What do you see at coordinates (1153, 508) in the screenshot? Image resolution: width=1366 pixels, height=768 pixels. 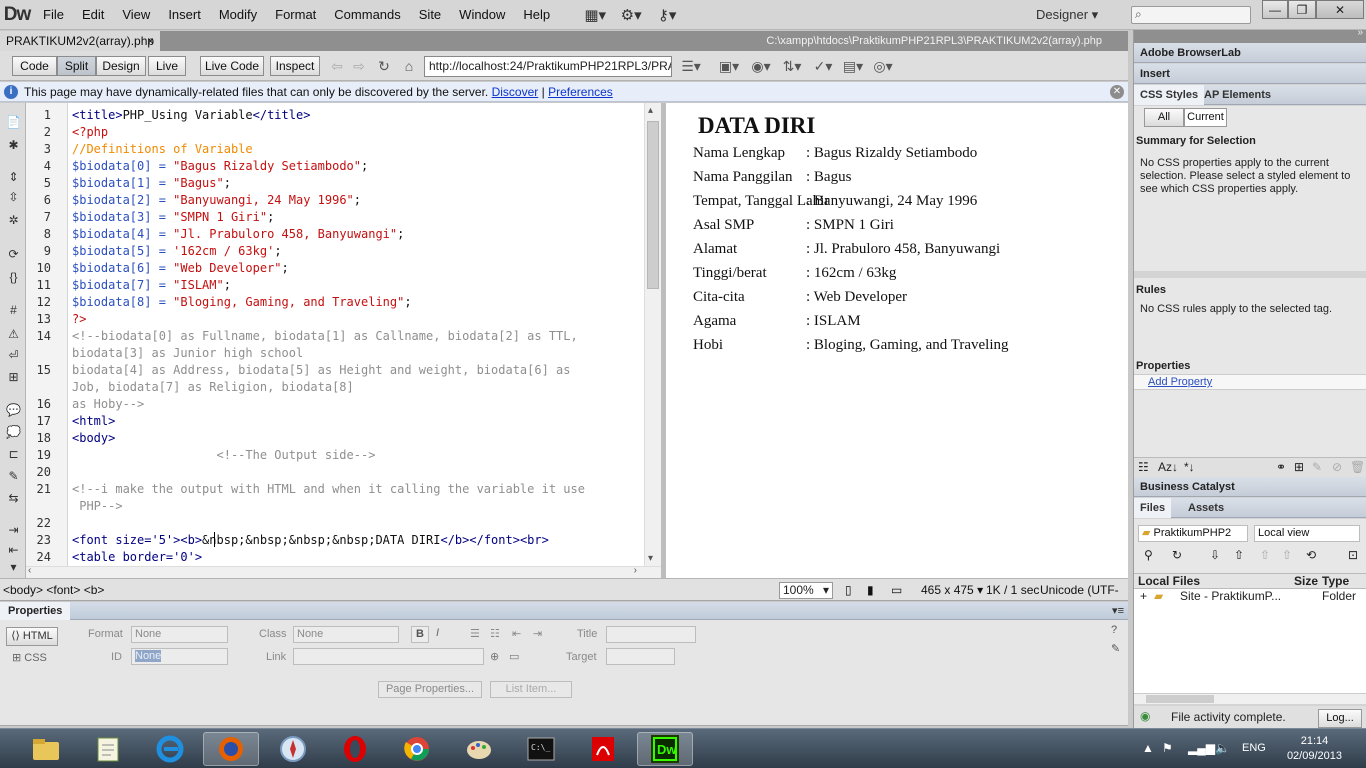 I see `tab-files: Files` at bounding box center [1153, 508].